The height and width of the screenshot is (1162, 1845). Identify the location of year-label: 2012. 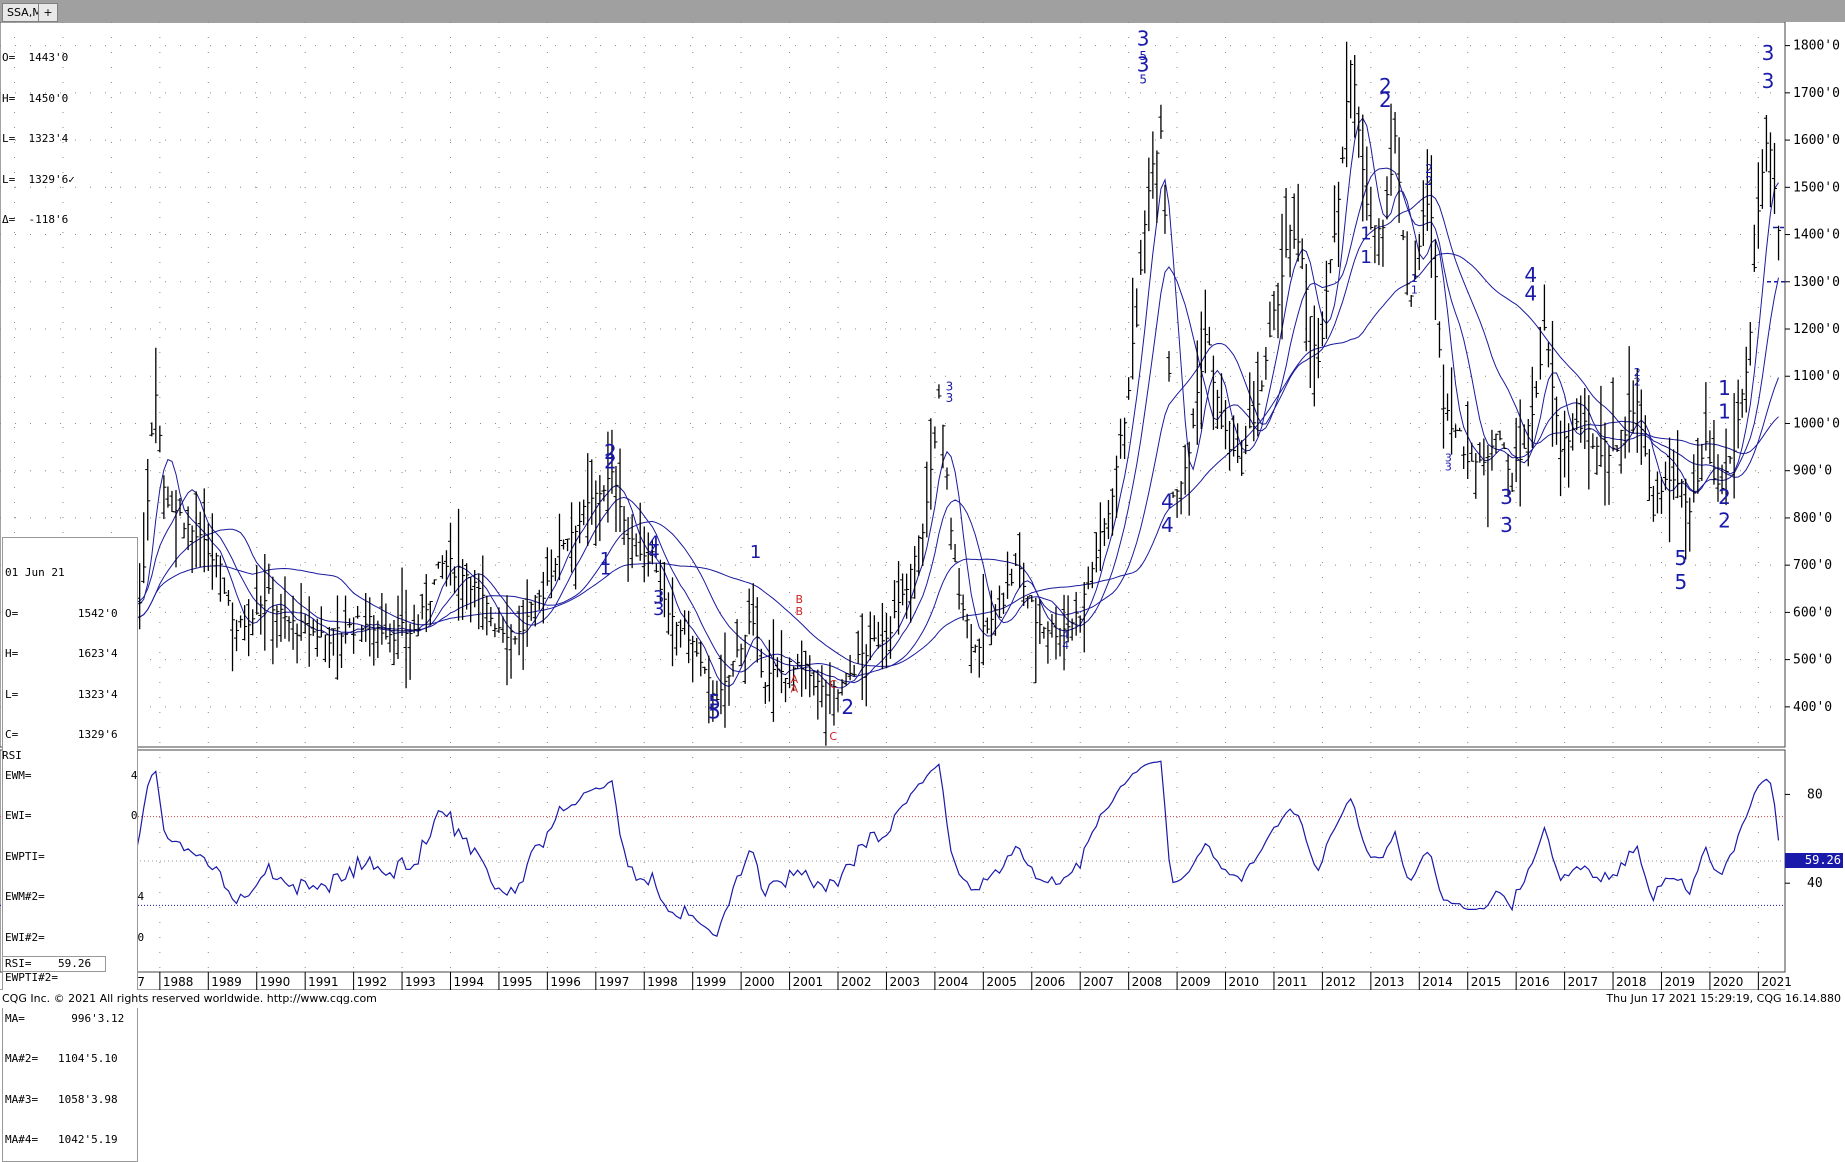
(1340, 982).